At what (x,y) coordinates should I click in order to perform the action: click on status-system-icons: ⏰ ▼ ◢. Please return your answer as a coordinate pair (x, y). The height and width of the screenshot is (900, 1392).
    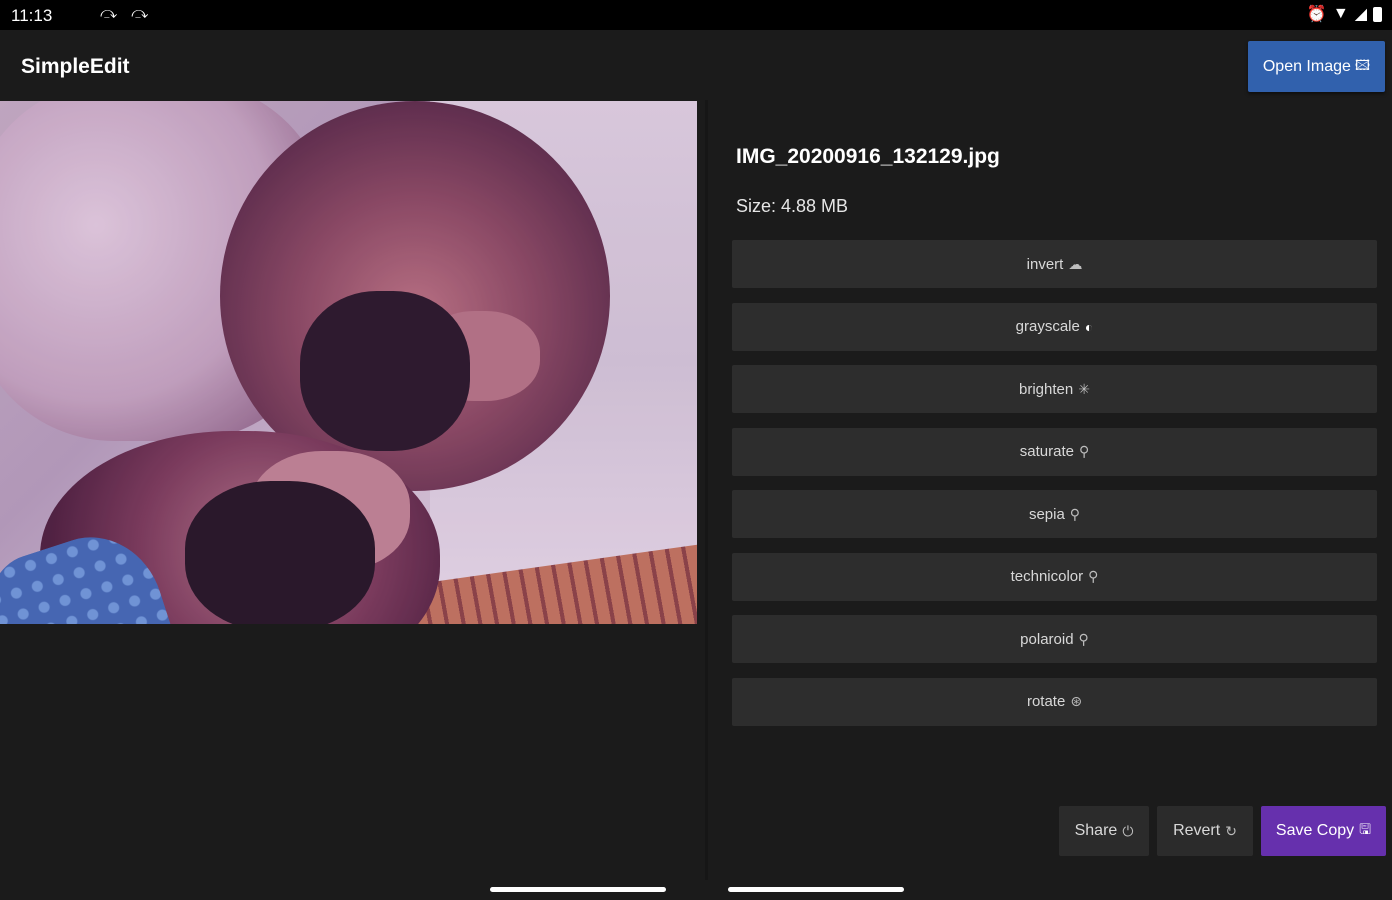
    Looking at the image, I should click on (1344, 14).